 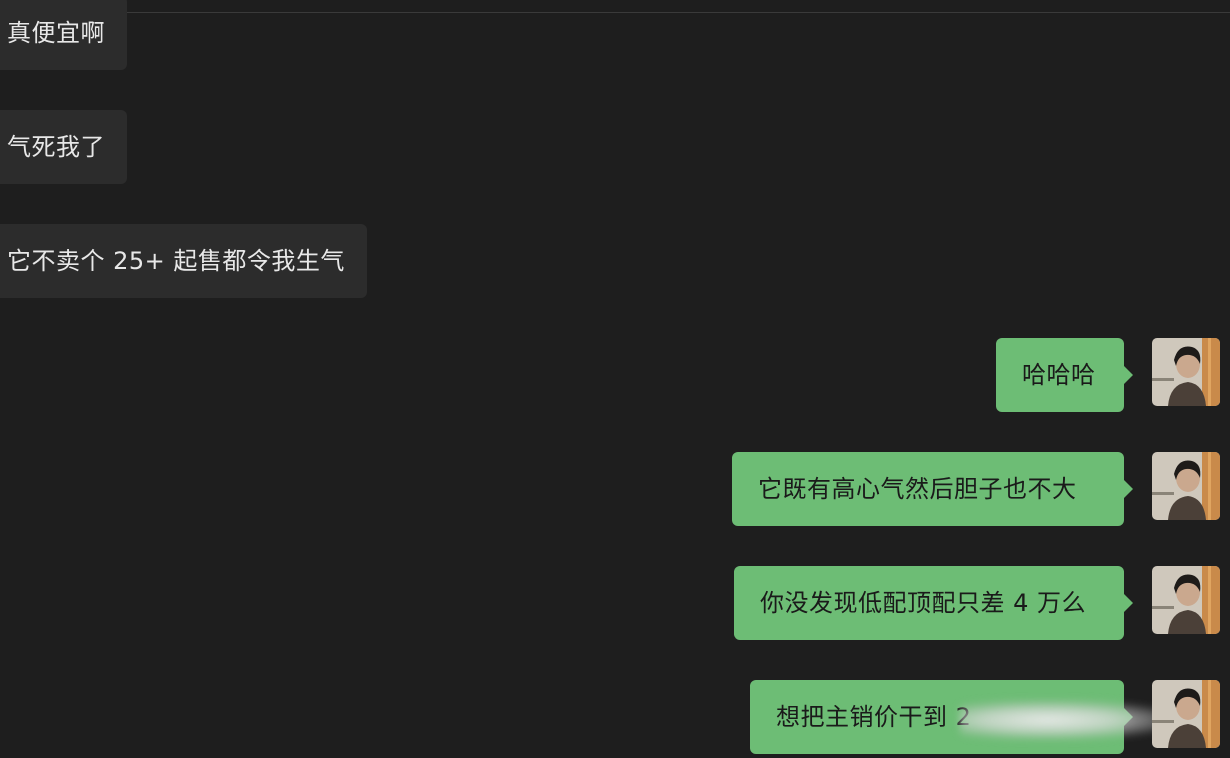 I want to click on outgoing-message-1: 哈哈哈, so click(x=1064, y=375).